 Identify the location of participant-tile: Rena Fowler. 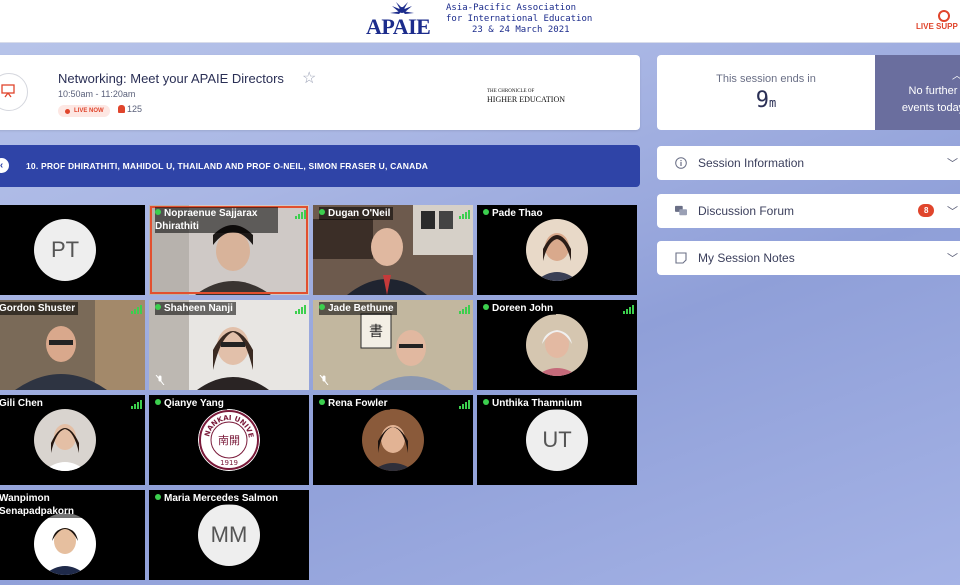
(393, 440).